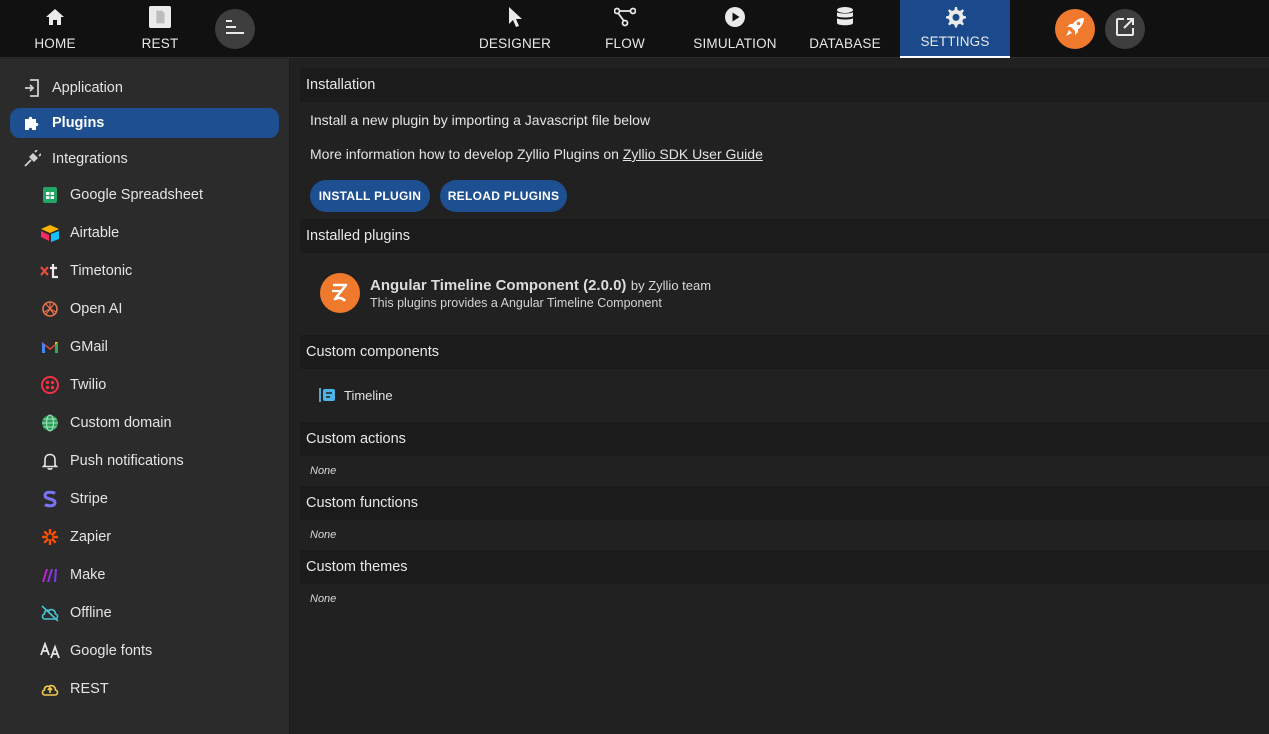 Image resolution: width=1269 pixels, height=734 pixels. What do you see at coordinates (323, 471) in the screenshot?
I see `custom-actions-empty: None` at bounding box center [323, 471].